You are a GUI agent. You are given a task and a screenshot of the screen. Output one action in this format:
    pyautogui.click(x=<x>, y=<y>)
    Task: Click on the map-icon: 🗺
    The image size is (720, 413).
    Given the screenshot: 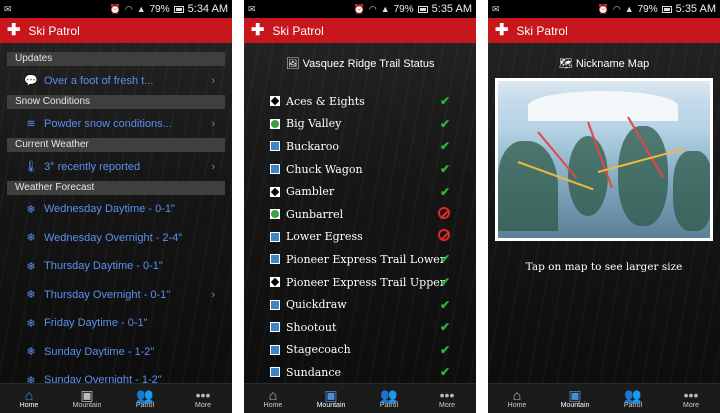 What is the action you would take?
    pyautogui.click(x=565, y=64)
    